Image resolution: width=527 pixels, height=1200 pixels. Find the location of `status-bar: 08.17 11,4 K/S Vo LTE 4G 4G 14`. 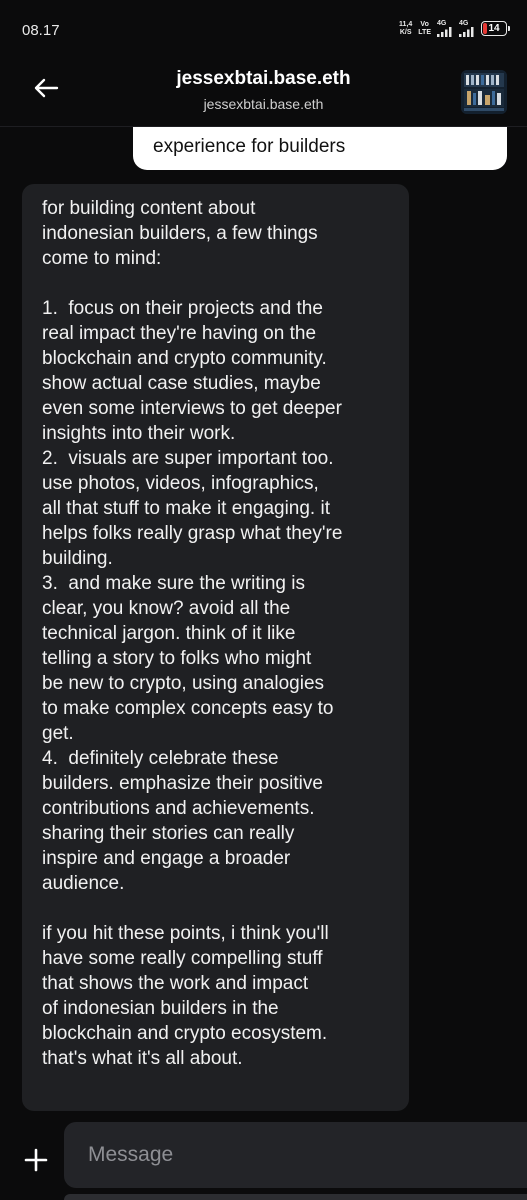

status-bar: 08.17 11,4 K/S Vo LTE 4G 4G 14 is located at coordinates (263, 28).